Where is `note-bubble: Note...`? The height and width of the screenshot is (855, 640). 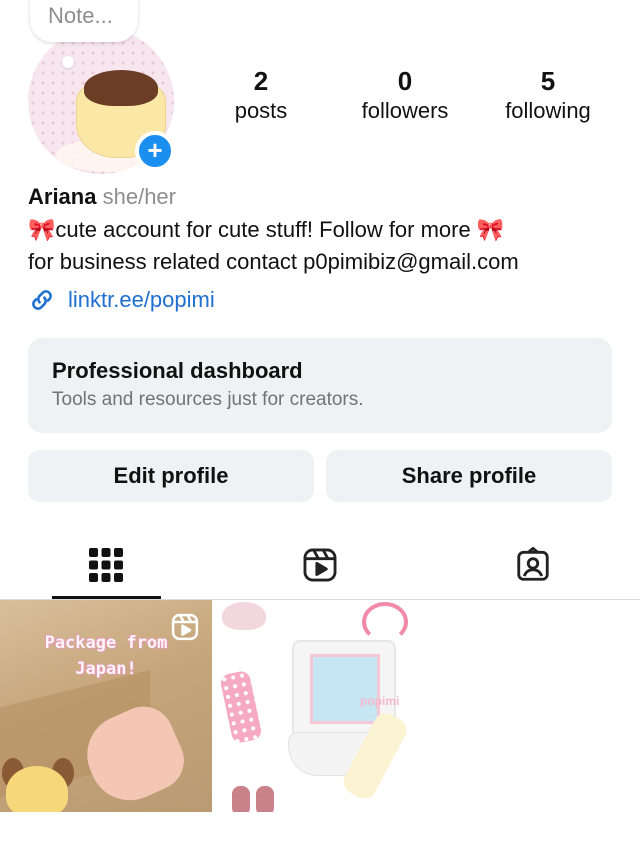
note-bubble: Note... is located at coordinates (84, 21).